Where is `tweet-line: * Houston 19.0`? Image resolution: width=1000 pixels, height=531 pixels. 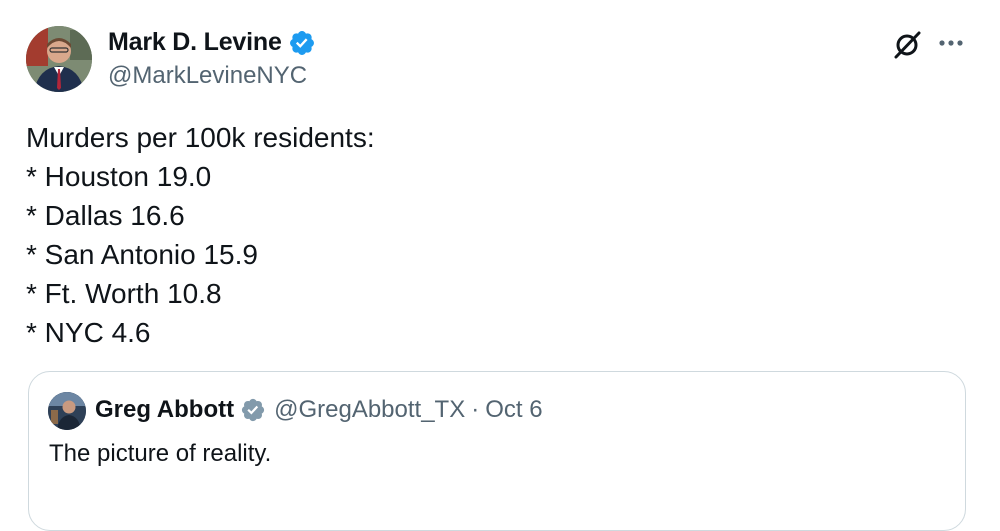 tweet-line: * Houston 19.0 is located at coordinates (119, 176).